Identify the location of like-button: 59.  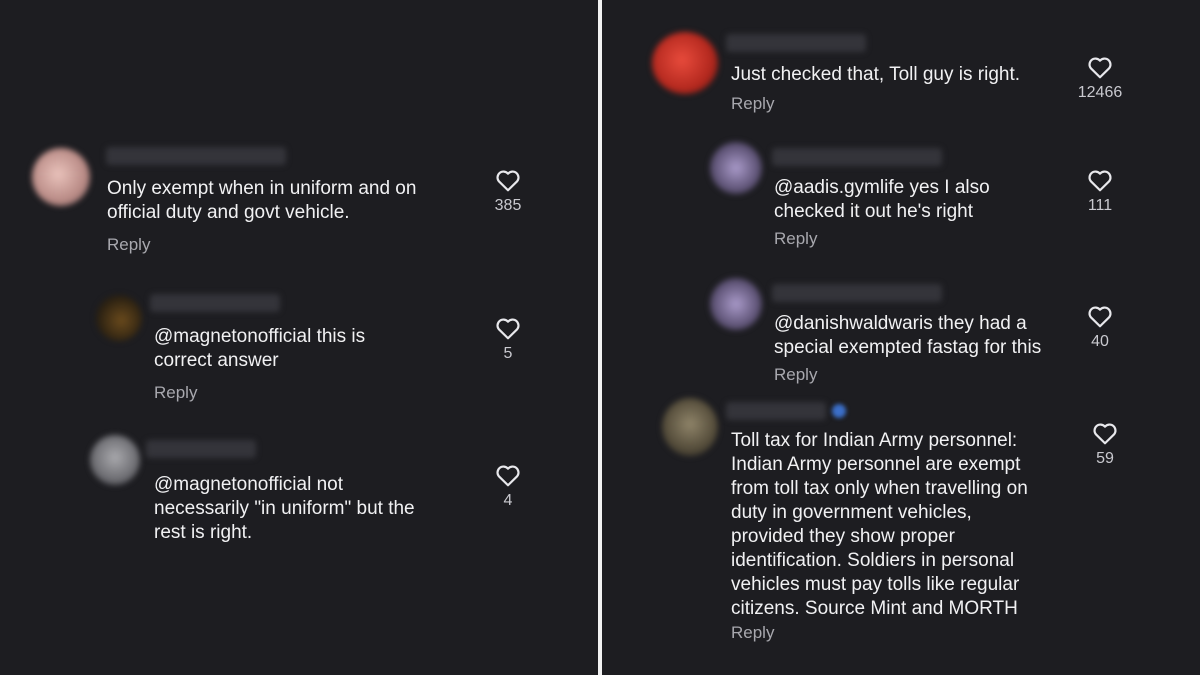
(1105, 445).